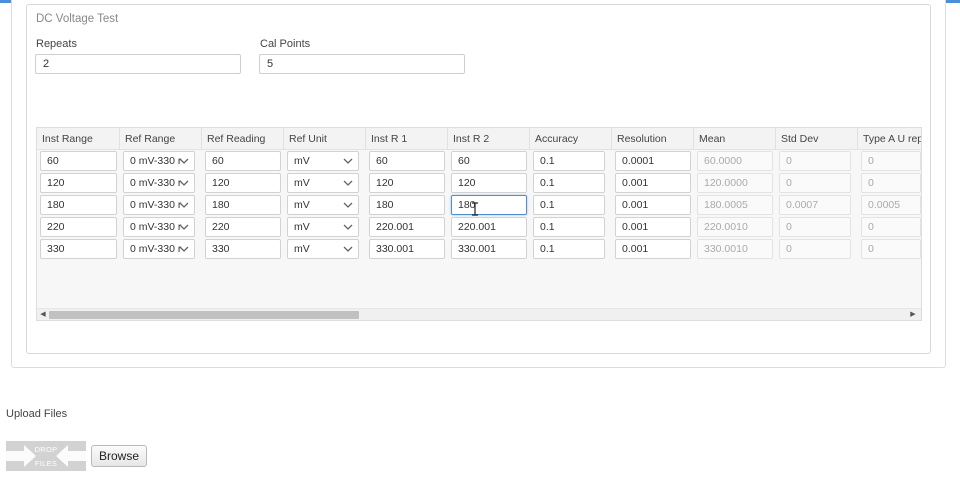  What do you see at coordinates (802, 205) in the screenshot?
I see `std-dev-value: 0.0007` at bounding box center [802, 205].